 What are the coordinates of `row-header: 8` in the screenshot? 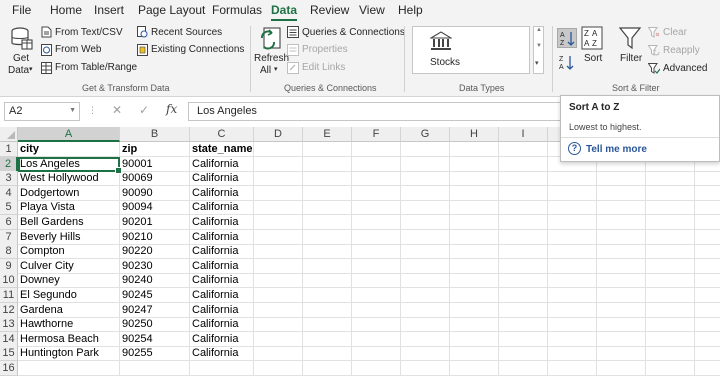 It's located at (9, 251).